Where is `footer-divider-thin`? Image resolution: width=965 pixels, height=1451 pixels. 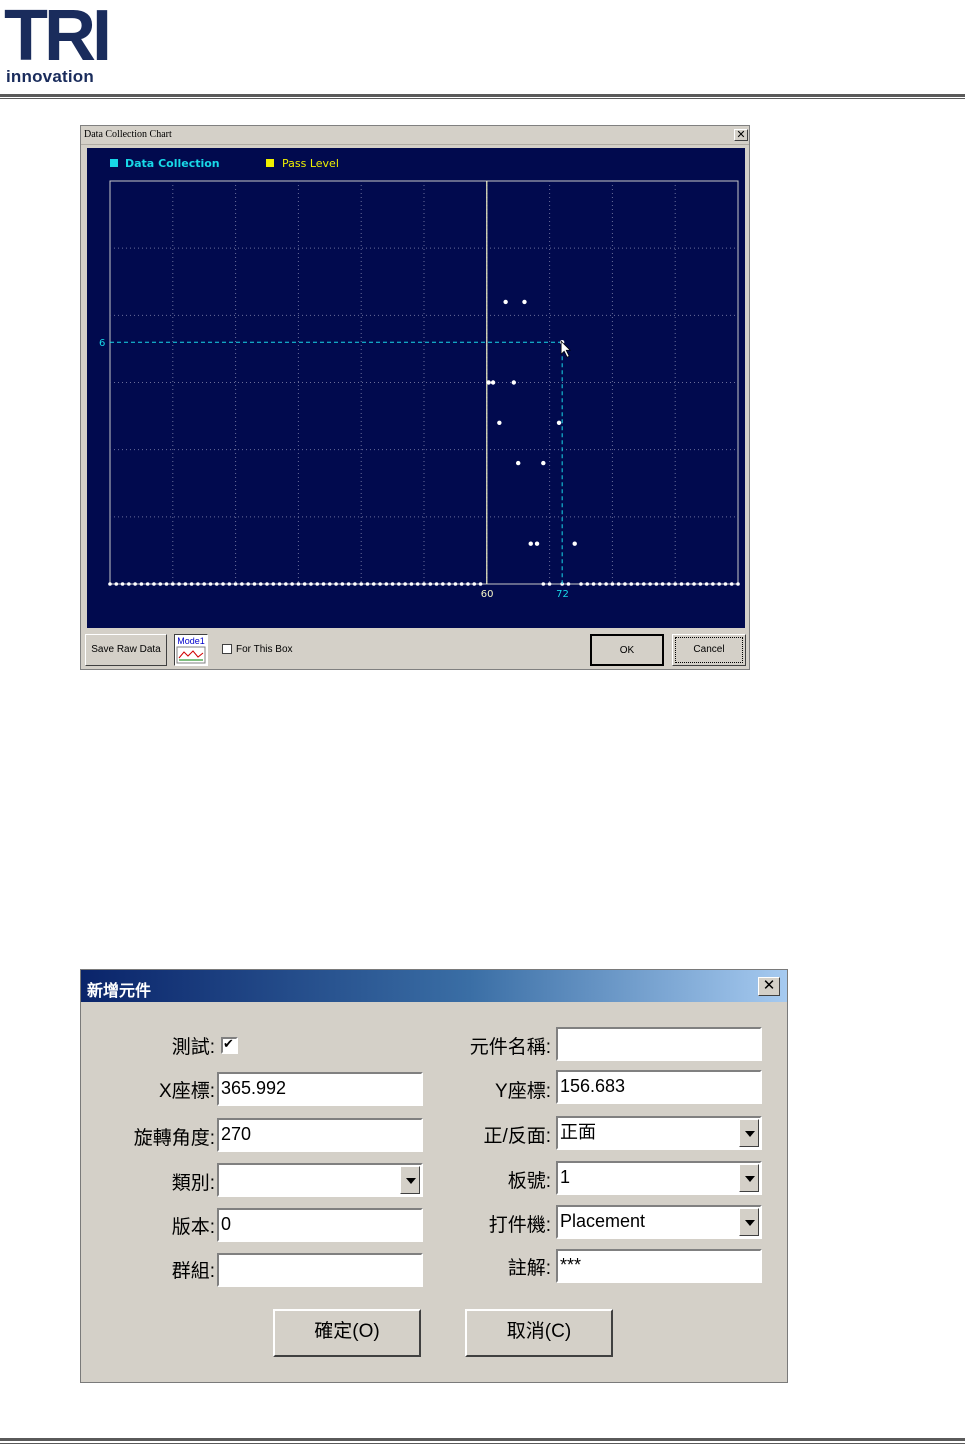 footer-divider-thin is located at coordinates (482, 1443).